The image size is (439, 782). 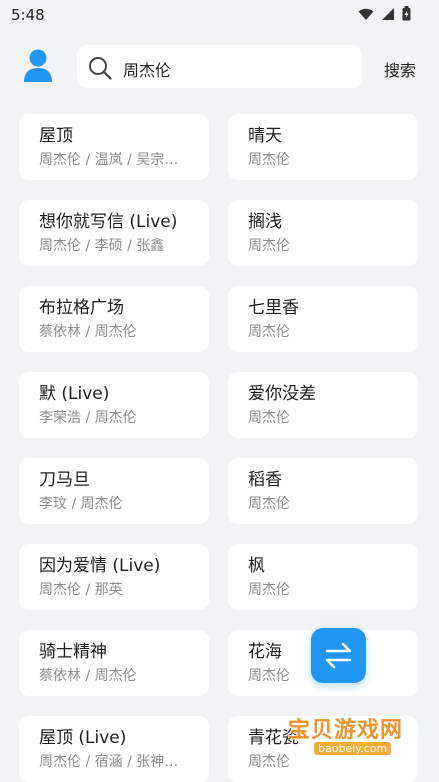 I want to click on song-card: 布拉格广场 蔡依林 / 周杰伦, so click(x=114, y=319).